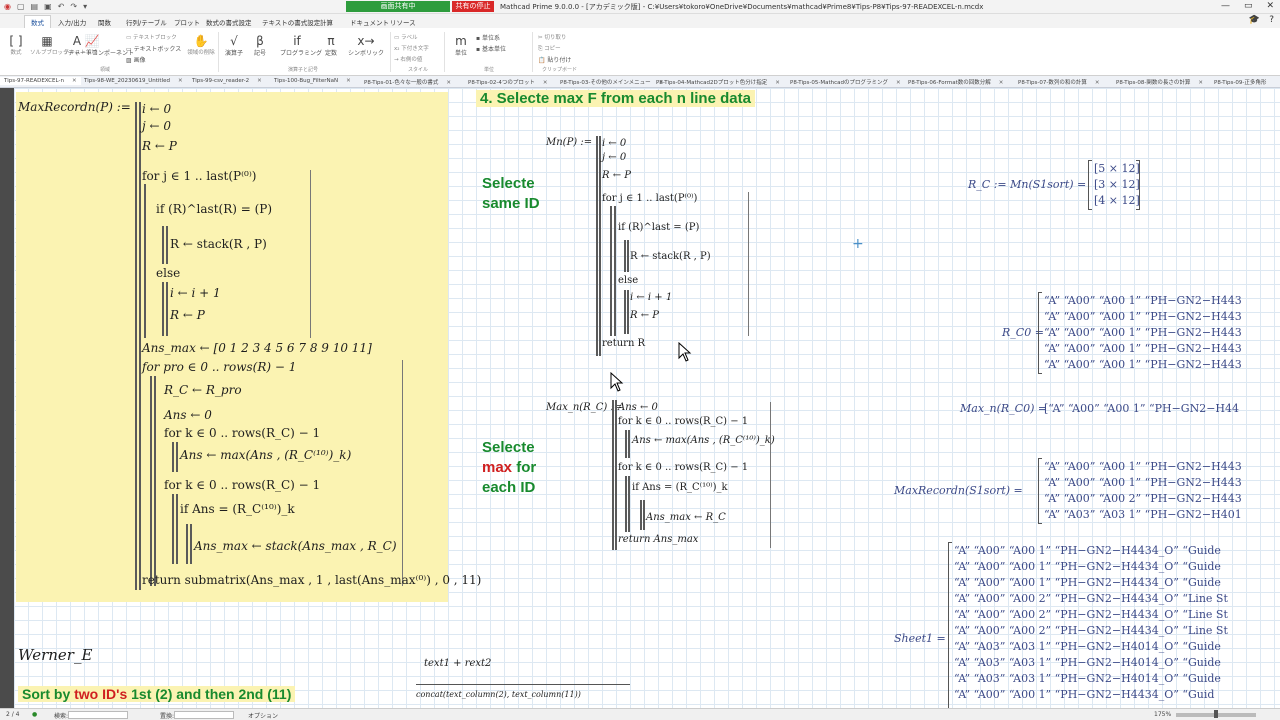  What do you see at coordinates (1143, 300) in the screenshot?
I see `matrix-row: “A” “A00” “A00 1” “PH−GN2−H443` at bounding box center [1143, 300].